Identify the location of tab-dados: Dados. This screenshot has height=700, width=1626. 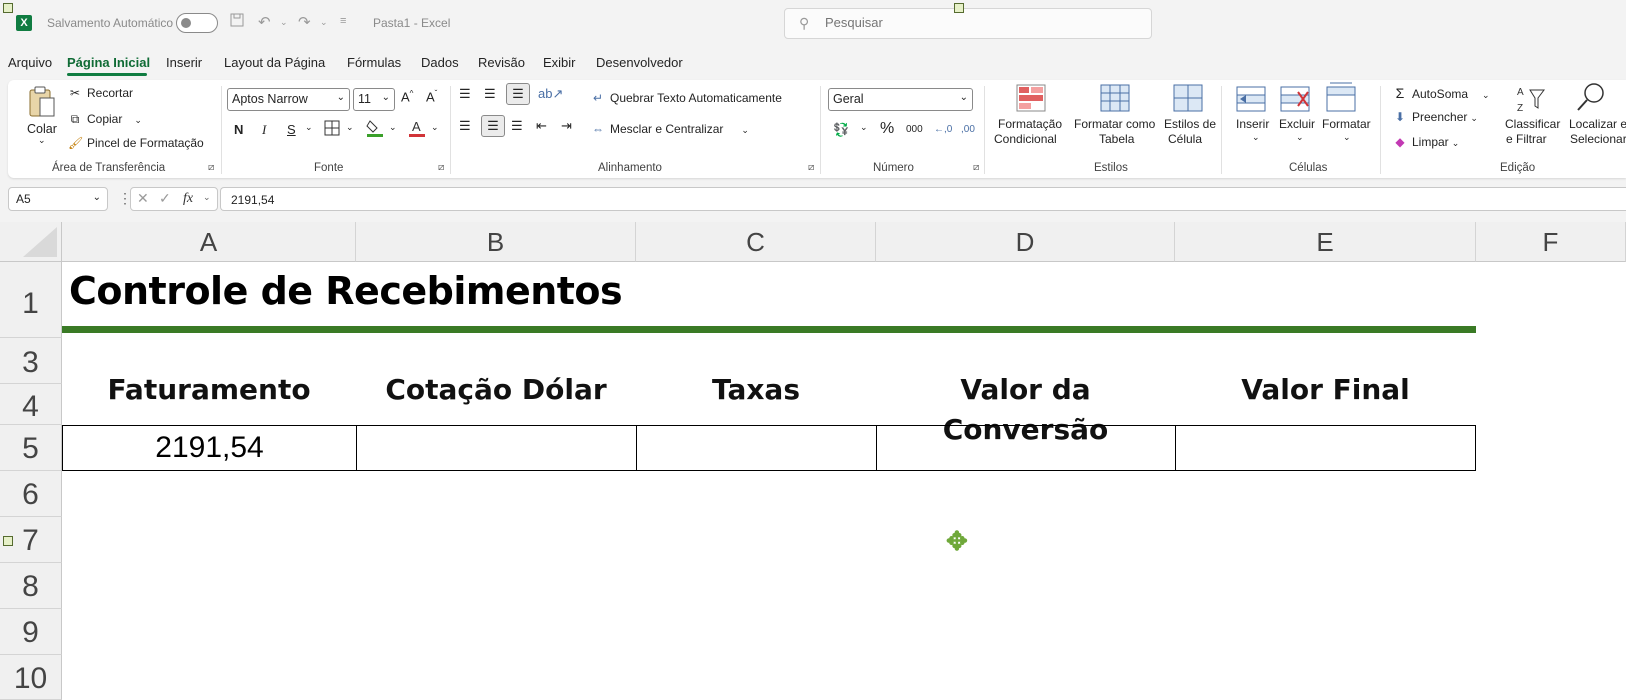
(440, 62).